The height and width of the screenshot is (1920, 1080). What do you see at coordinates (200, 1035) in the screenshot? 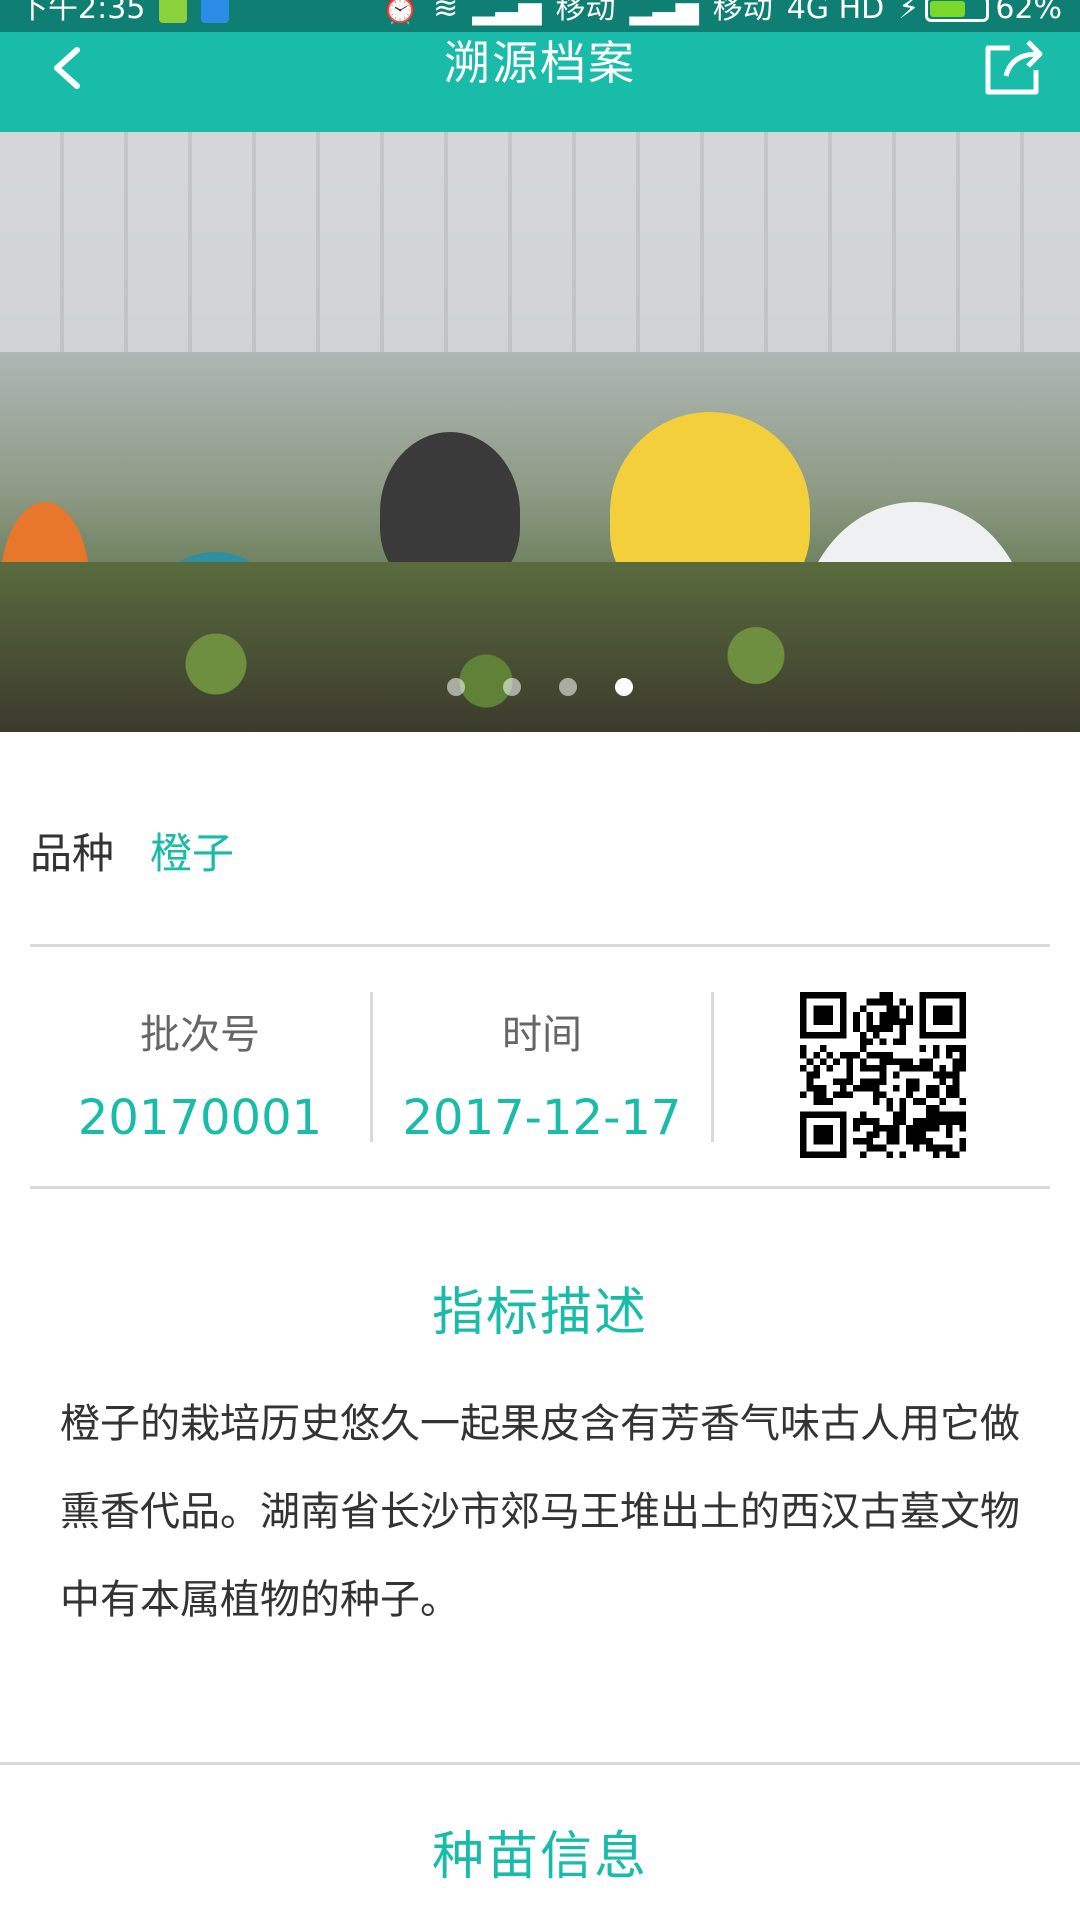
I see `batch-label: 批次号` at bounding box center [200, 1035].